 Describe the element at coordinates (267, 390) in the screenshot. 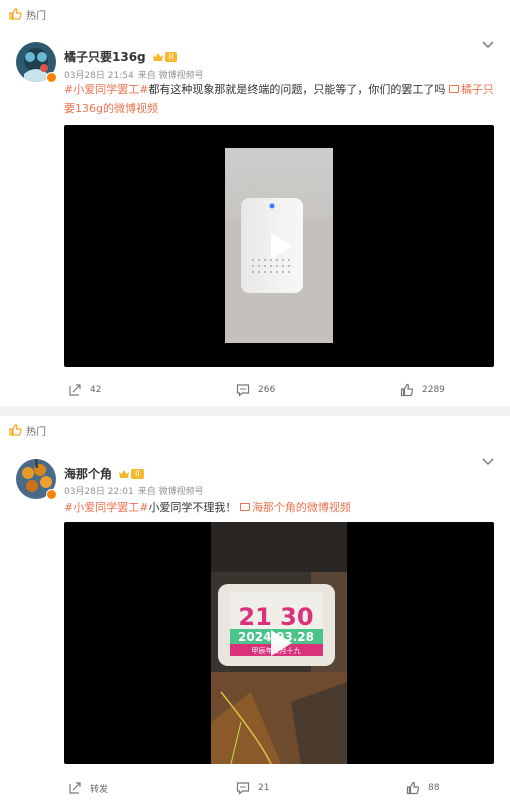

I see `comment-count: 266` at that location.